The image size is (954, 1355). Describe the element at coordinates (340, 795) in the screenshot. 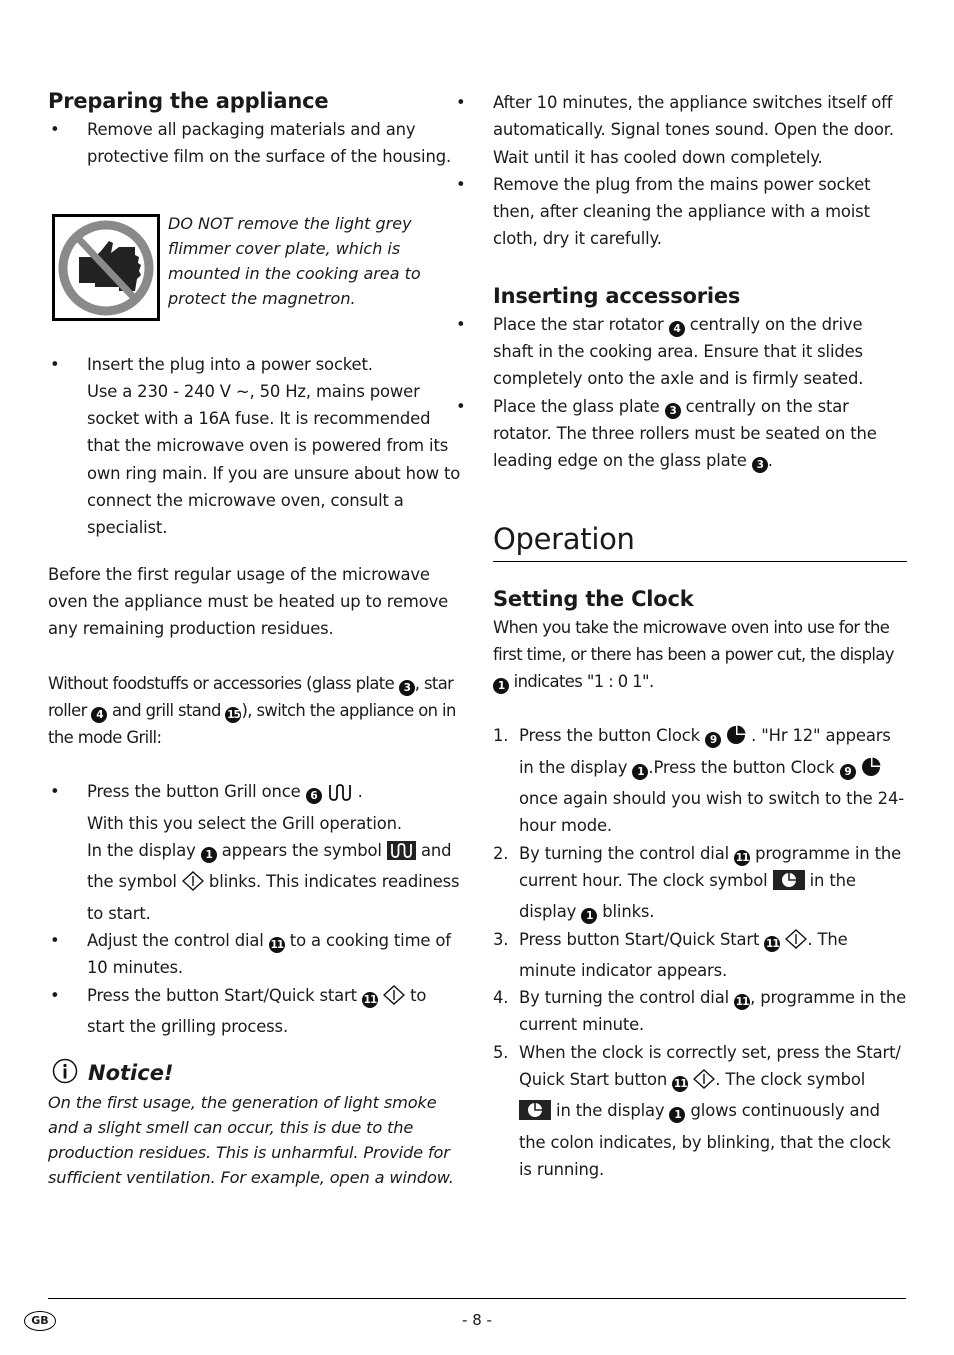

I see `grill-icon` at that location.